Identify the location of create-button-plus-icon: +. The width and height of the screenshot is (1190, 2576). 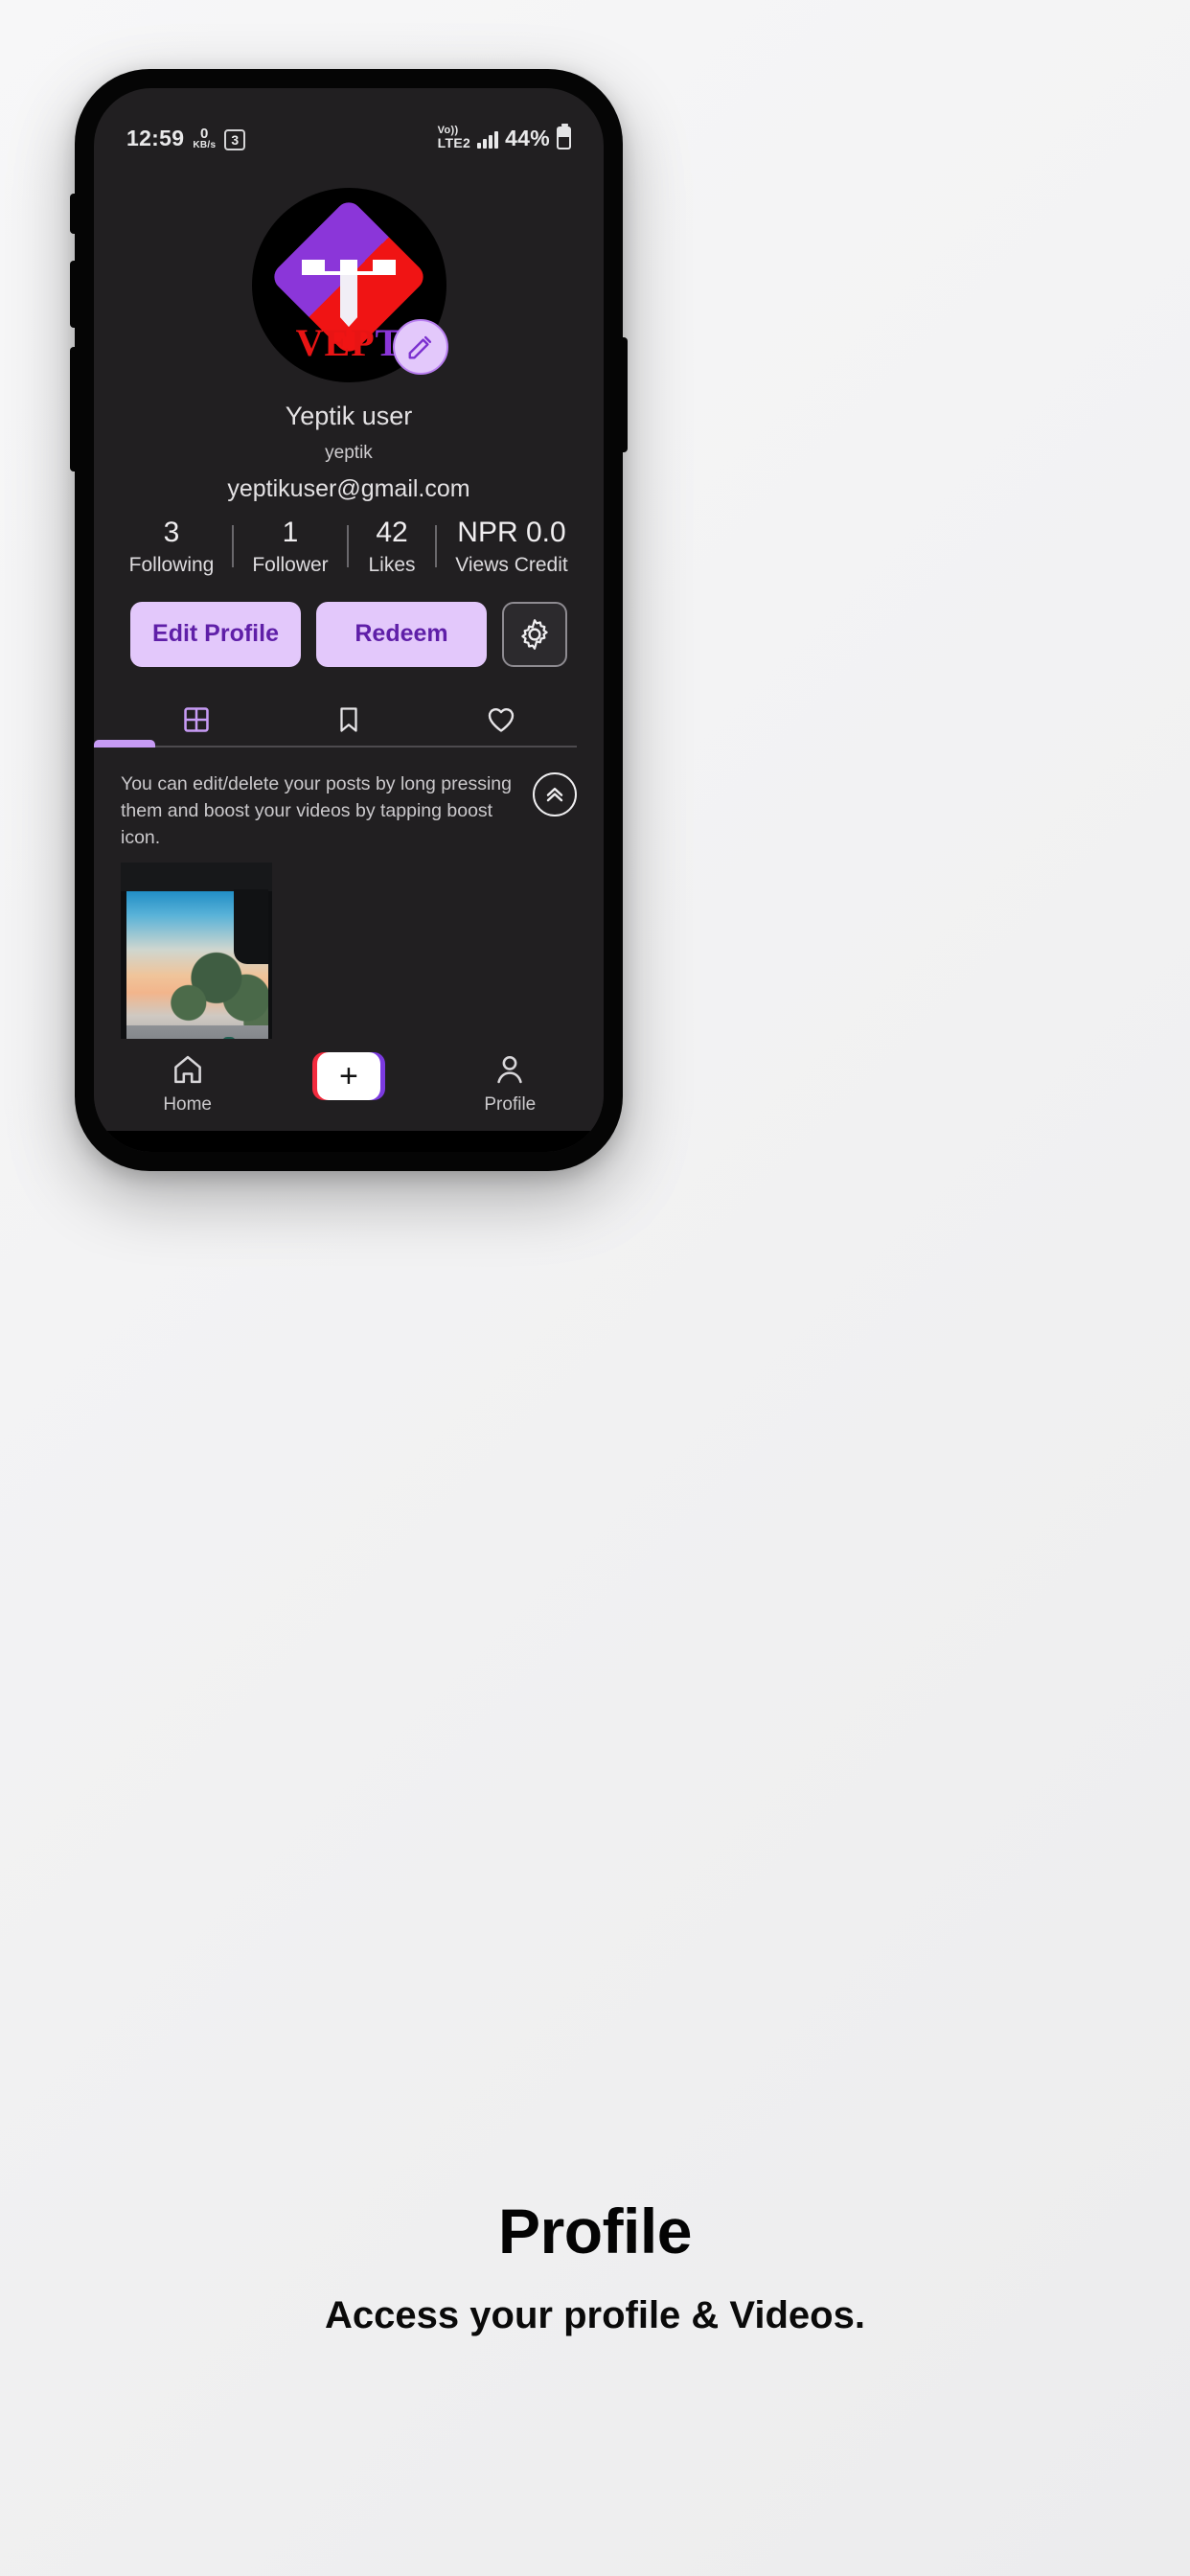
(348, 1076).